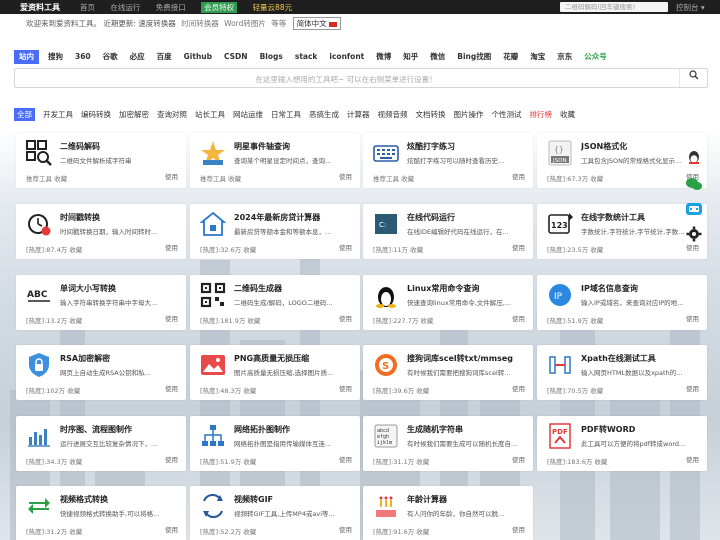 The width and height of the screenshot is (720, 540). What do you see at coordinates (198, 57) in the screenshot?
I see `search-tab: Github` at bounding box center [198, 57].